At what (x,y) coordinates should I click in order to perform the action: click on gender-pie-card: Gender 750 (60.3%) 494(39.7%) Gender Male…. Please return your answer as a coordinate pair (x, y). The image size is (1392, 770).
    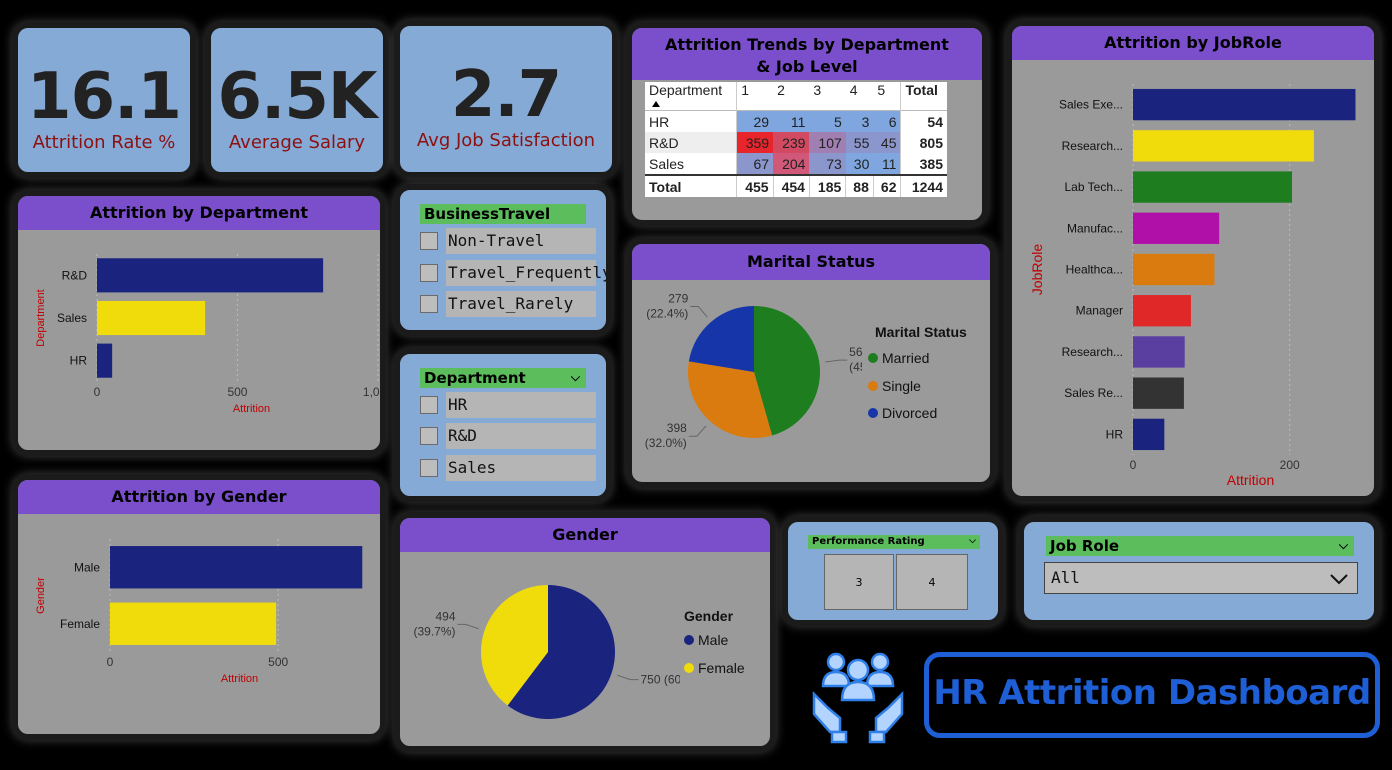
    Looking at the image, I should click on (585, 632).